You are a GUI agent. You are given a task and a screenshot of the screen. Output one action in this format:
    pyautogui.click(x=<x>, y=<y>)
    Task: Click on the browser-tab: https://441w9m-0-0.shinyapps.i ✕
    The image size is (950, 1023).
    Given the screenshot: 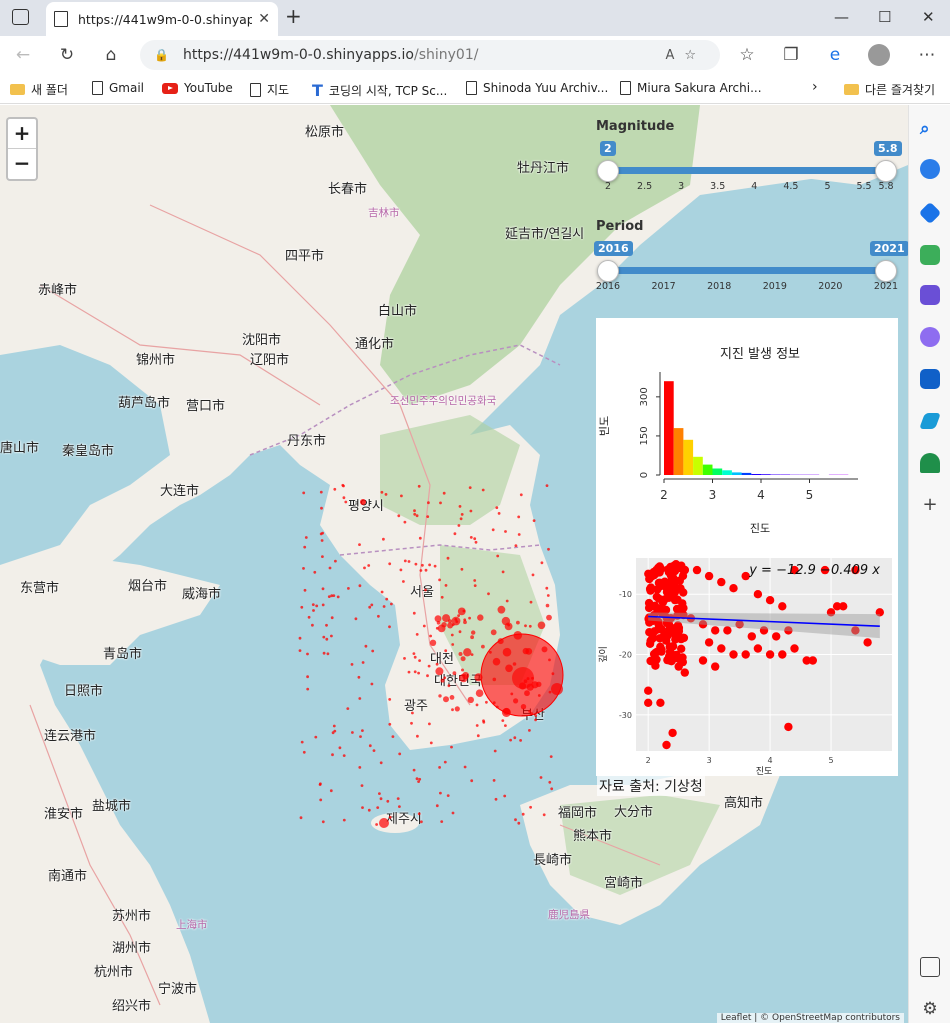 What is the action you would take?
    pyautogui.click(x=162, y=19)
    